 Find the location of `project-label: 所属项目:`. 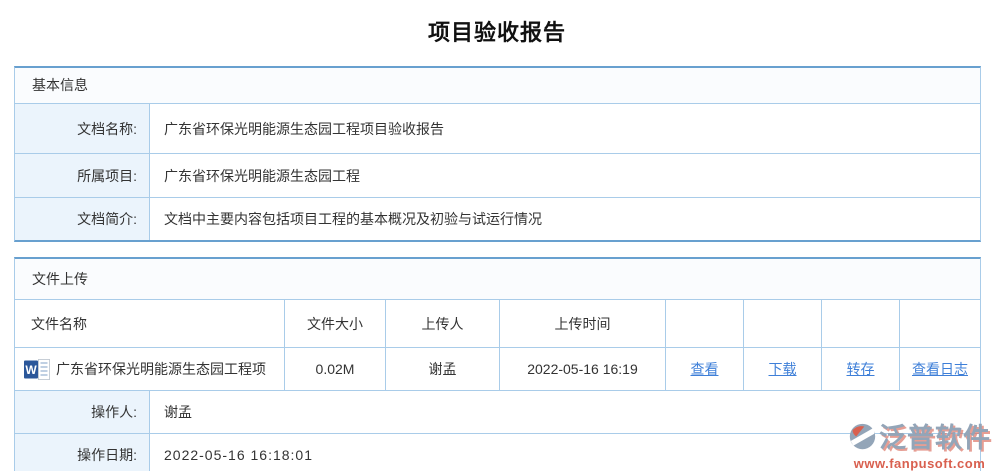

project-label: 所属项目: is located at coordinates (82, 175).